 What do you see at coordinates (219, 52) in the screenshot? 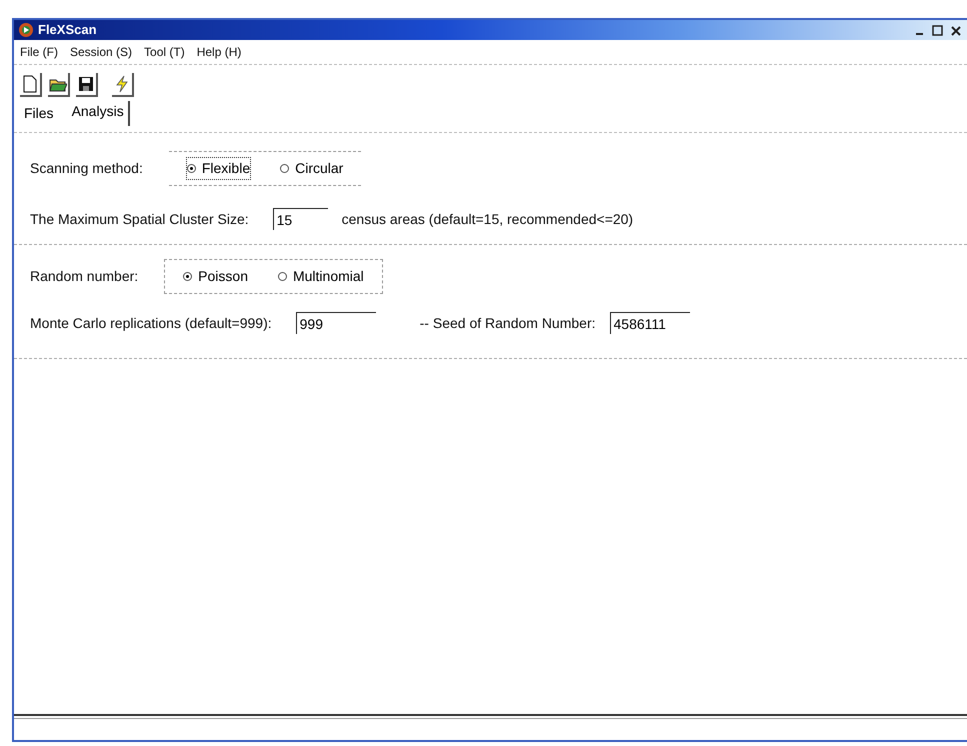
I see `menu-item: Help (H)` at bounding box center [219, 52].